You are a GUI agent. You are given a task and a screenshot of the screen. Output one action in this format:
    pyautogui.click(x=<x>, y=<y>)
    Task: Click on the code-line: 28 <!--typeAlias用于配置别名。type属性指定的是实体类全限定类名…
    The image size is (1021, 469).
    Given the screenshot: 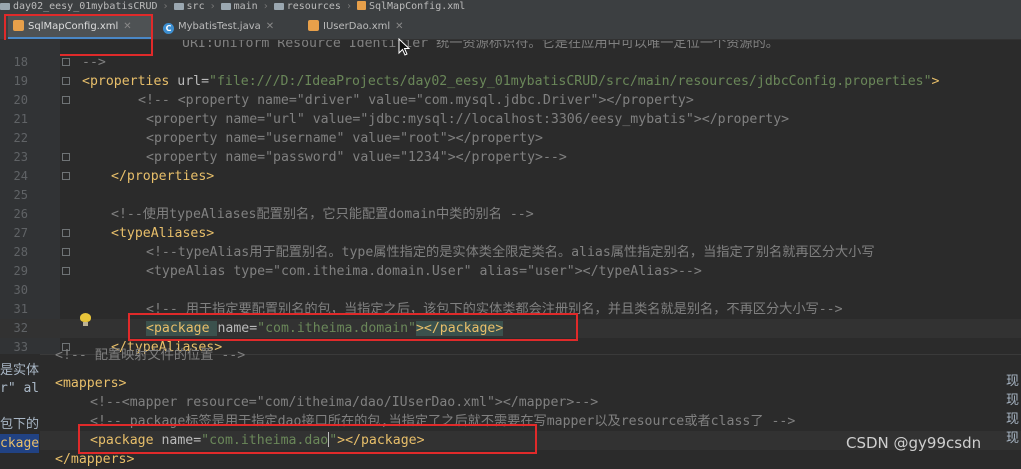 What is the action you would take?
    pyautogui.click(x=444, y=252)
    